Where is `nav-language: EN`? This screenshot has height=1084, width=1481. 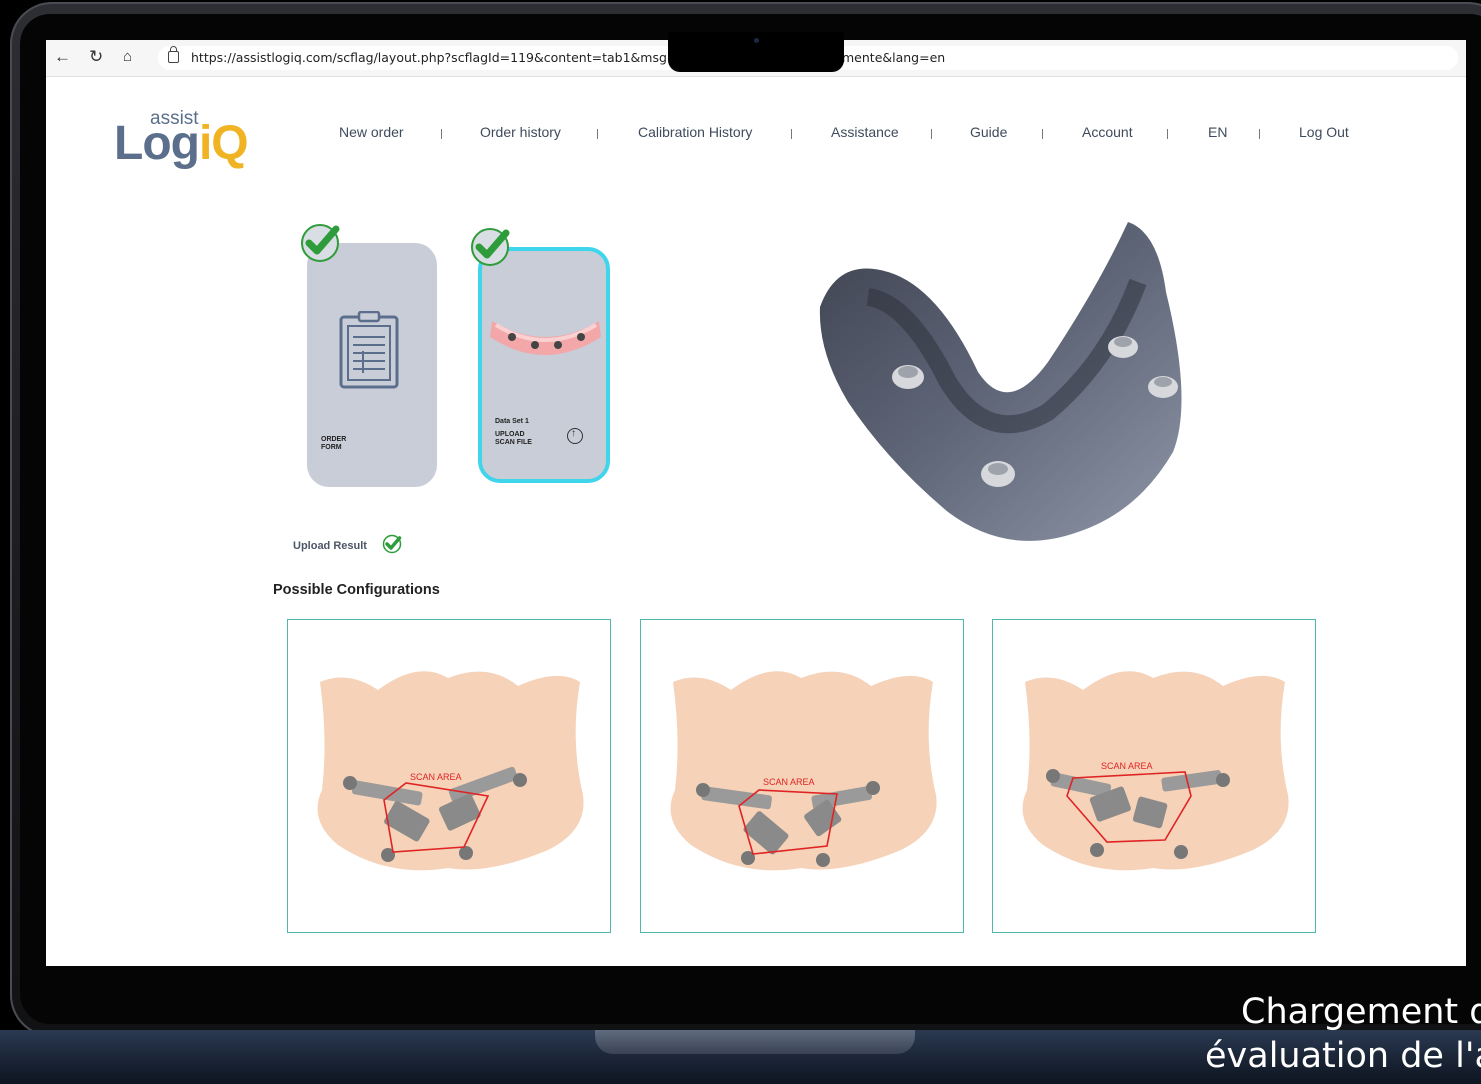 nav-language: EN is located at coordinates (1217, 132).